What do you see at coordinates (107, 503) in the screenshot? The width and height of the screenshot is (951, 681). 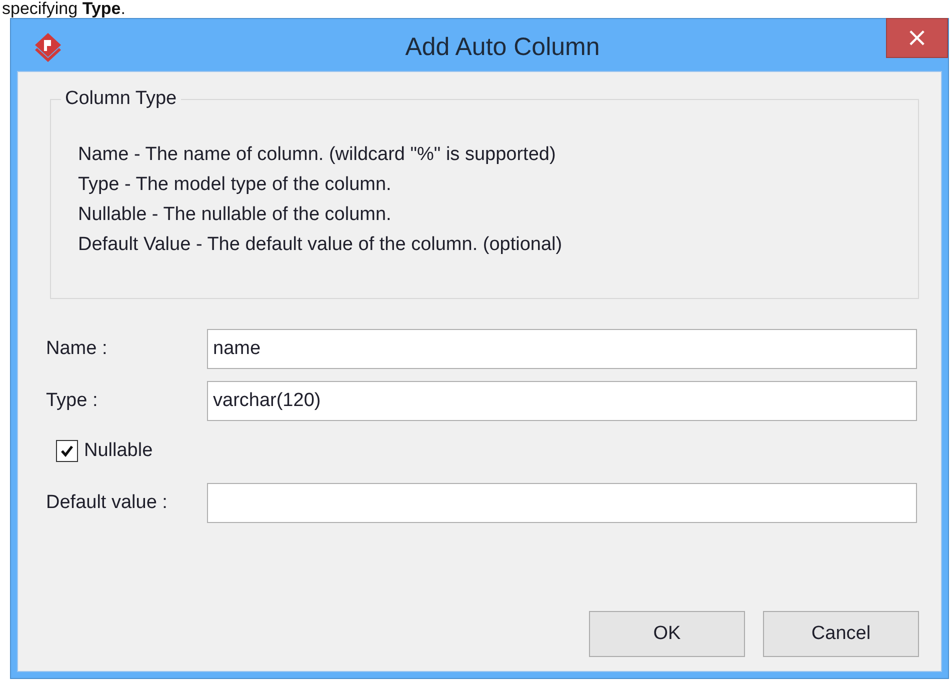 I see `field-label: Default value :` at bounding box center [107, 503].